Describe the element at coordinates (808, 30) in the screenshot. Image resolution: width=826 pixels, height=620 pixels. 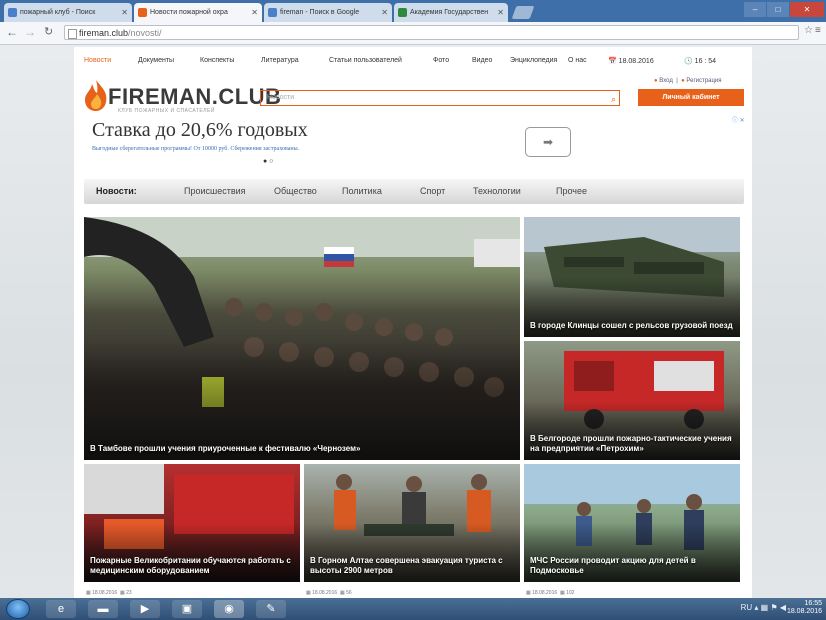
I see `bookmark-star-icon: ☆` at that location.